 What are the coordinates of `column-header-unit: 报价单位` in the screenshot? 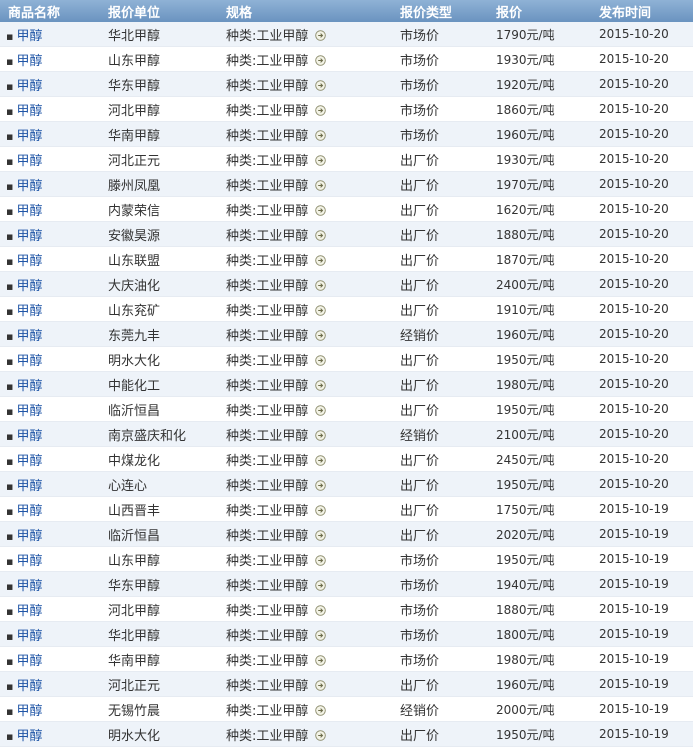 It's located at (167, 11).